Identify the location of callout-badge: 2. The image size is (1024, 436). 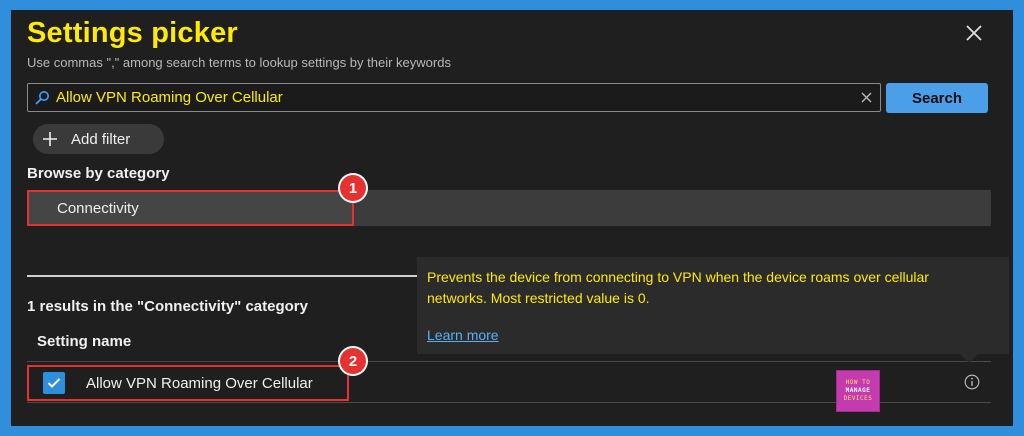
(353, 361).